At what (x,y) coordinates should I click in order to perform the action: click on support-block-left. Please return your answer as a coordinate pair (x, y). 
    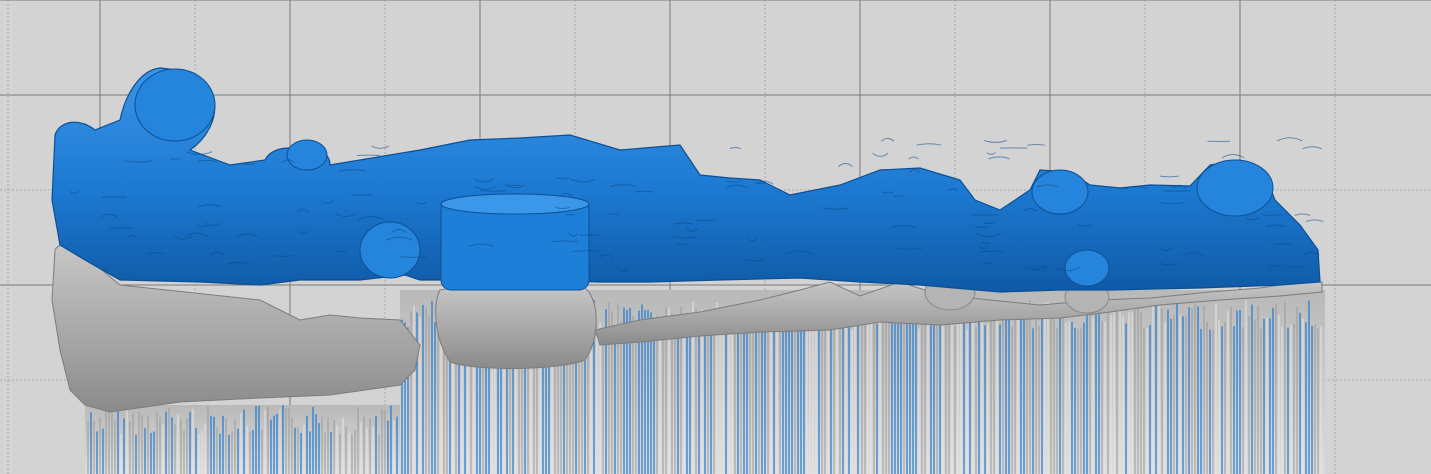
    Looking at the image, I should click on (242, 439).